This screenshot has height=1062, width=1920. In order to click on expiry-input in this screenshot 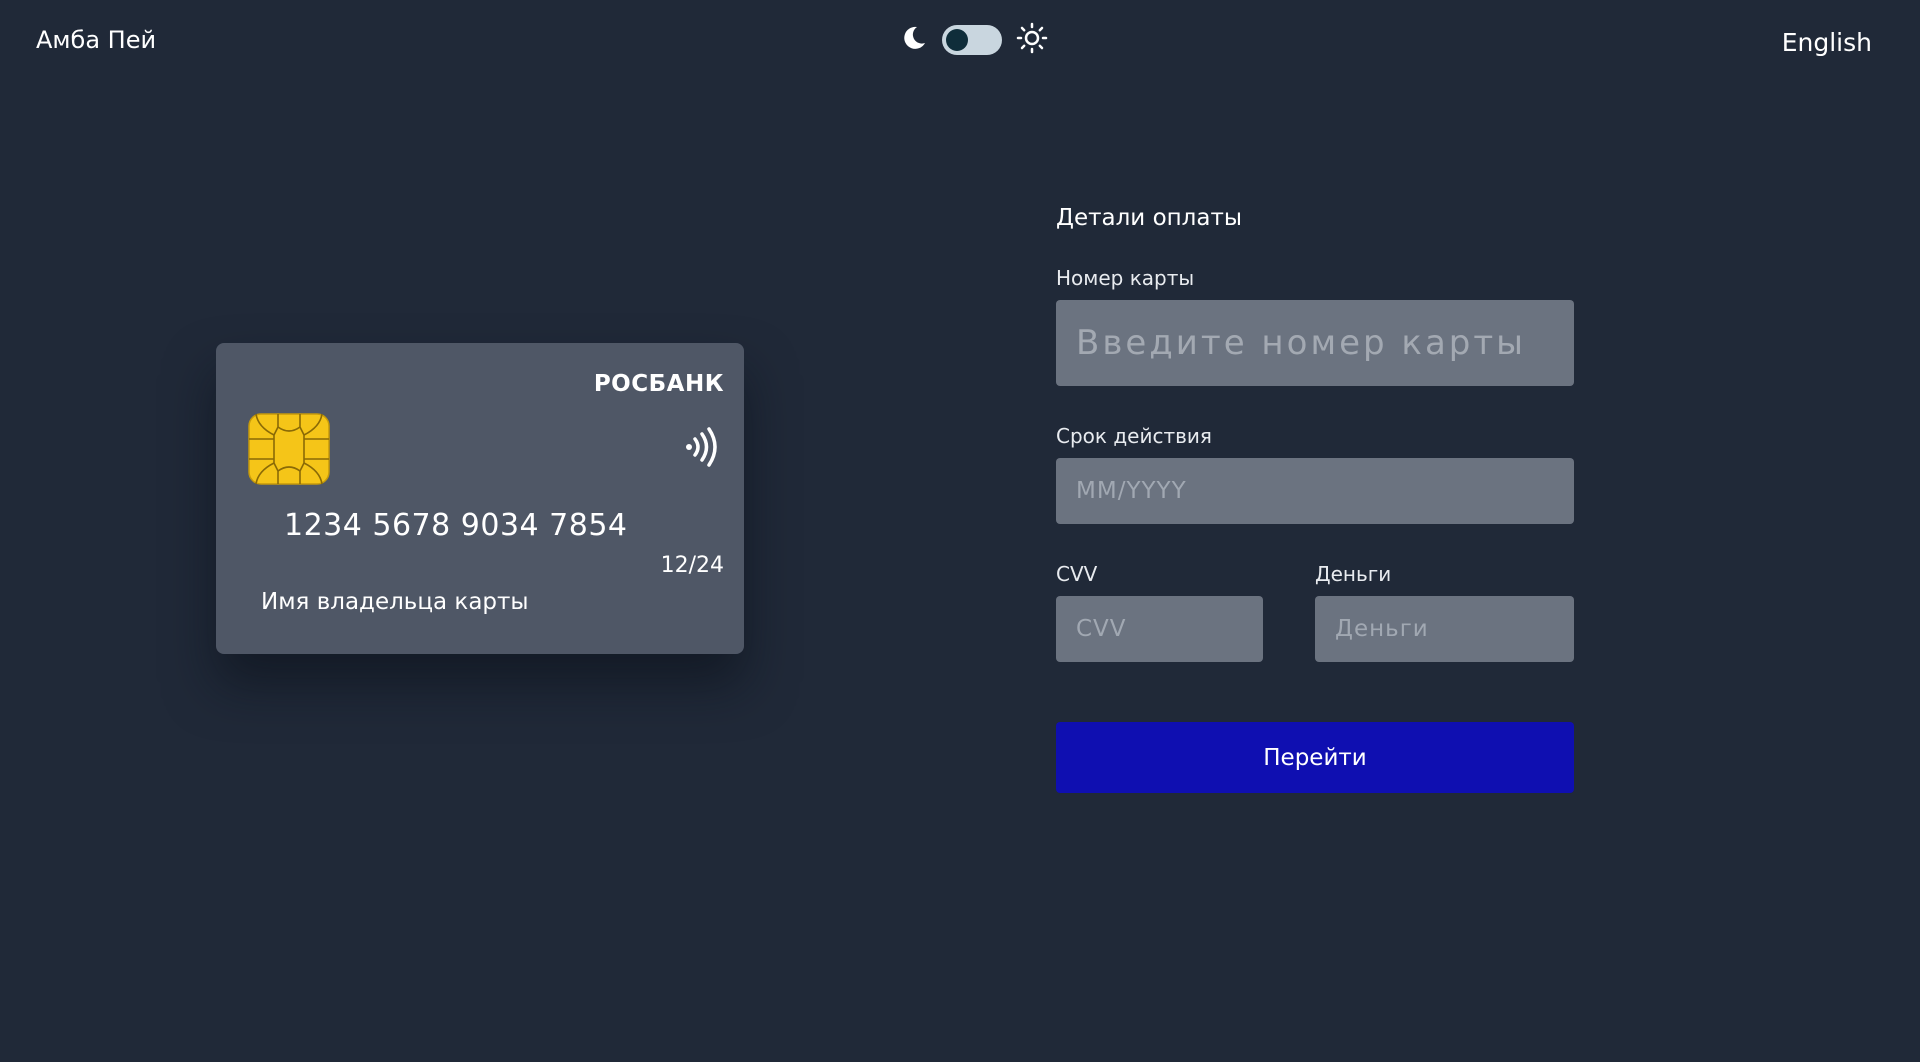, I will do `click(1315, 491)`.